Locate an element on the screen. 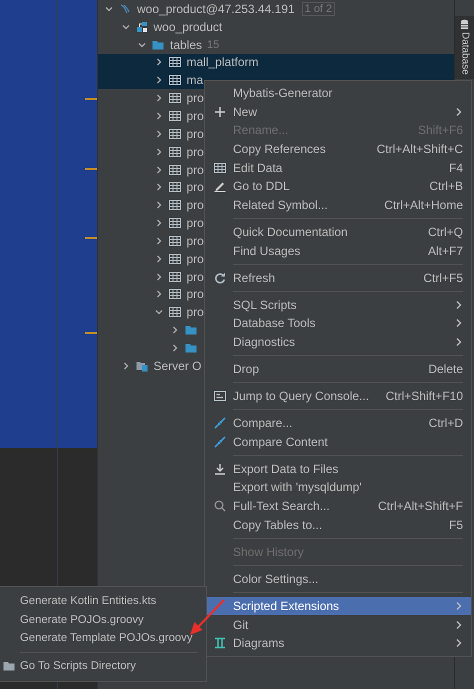 This screenshot has width=474, height=689. menu-item: Scripted Extensions is located at coordinates (338, 606).